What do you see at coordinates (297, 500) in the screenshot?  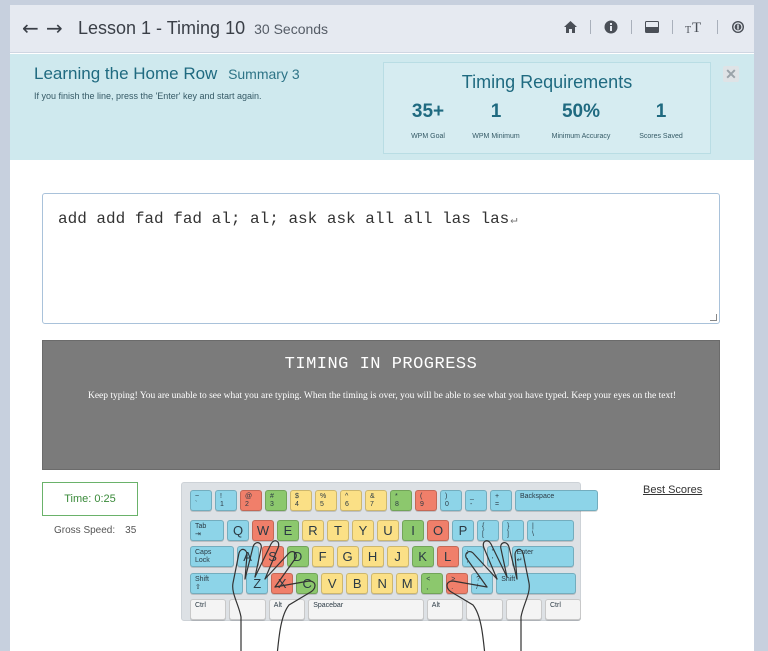 I see `key-label: $ 4` at bounding box center [297, 500].